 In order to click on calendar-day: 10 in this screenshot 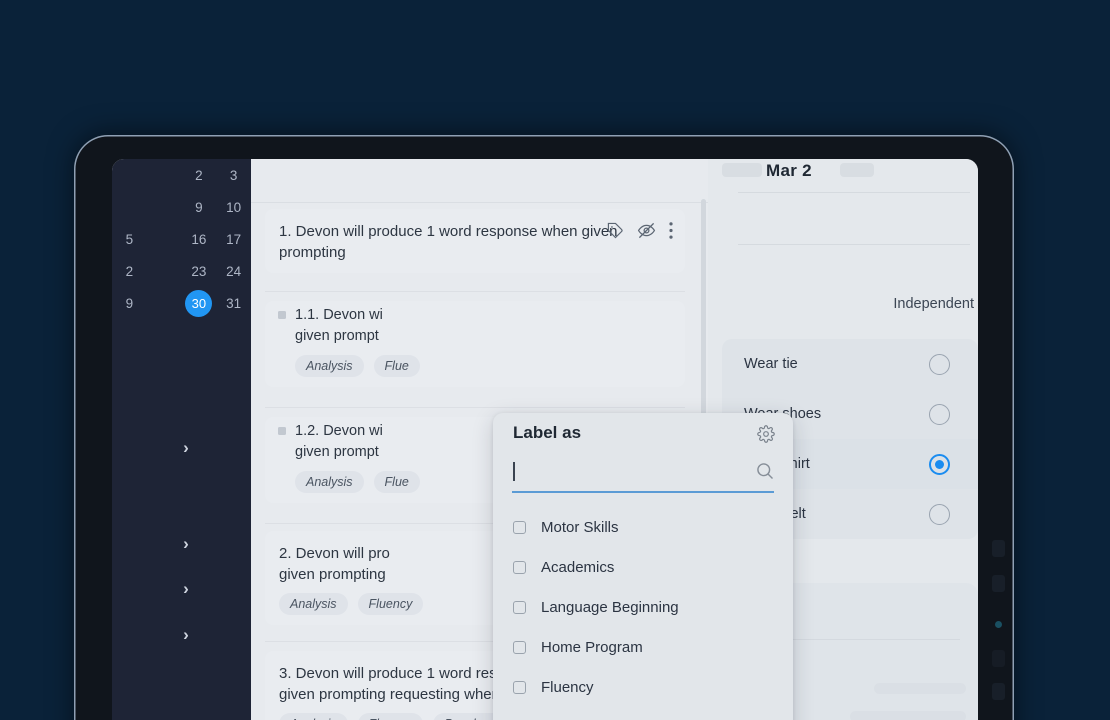, I will do `click(233, 207)`.